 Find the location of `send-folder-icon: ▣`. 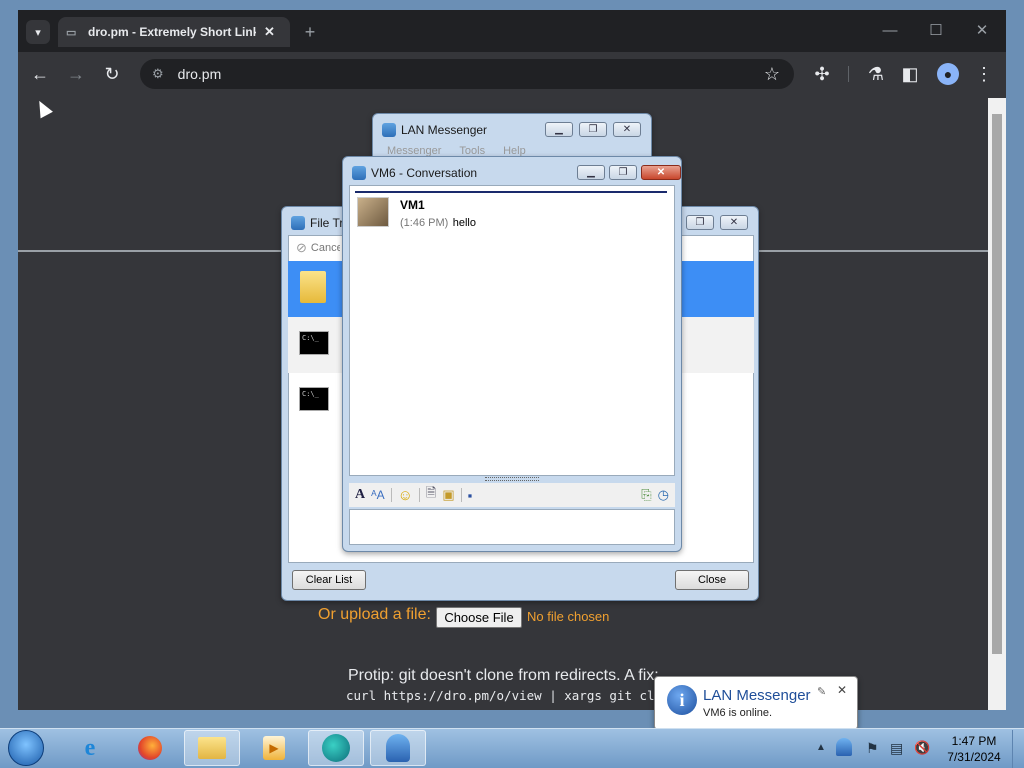

send-folder-icon: ▣ is located at coordinates (448, 495).